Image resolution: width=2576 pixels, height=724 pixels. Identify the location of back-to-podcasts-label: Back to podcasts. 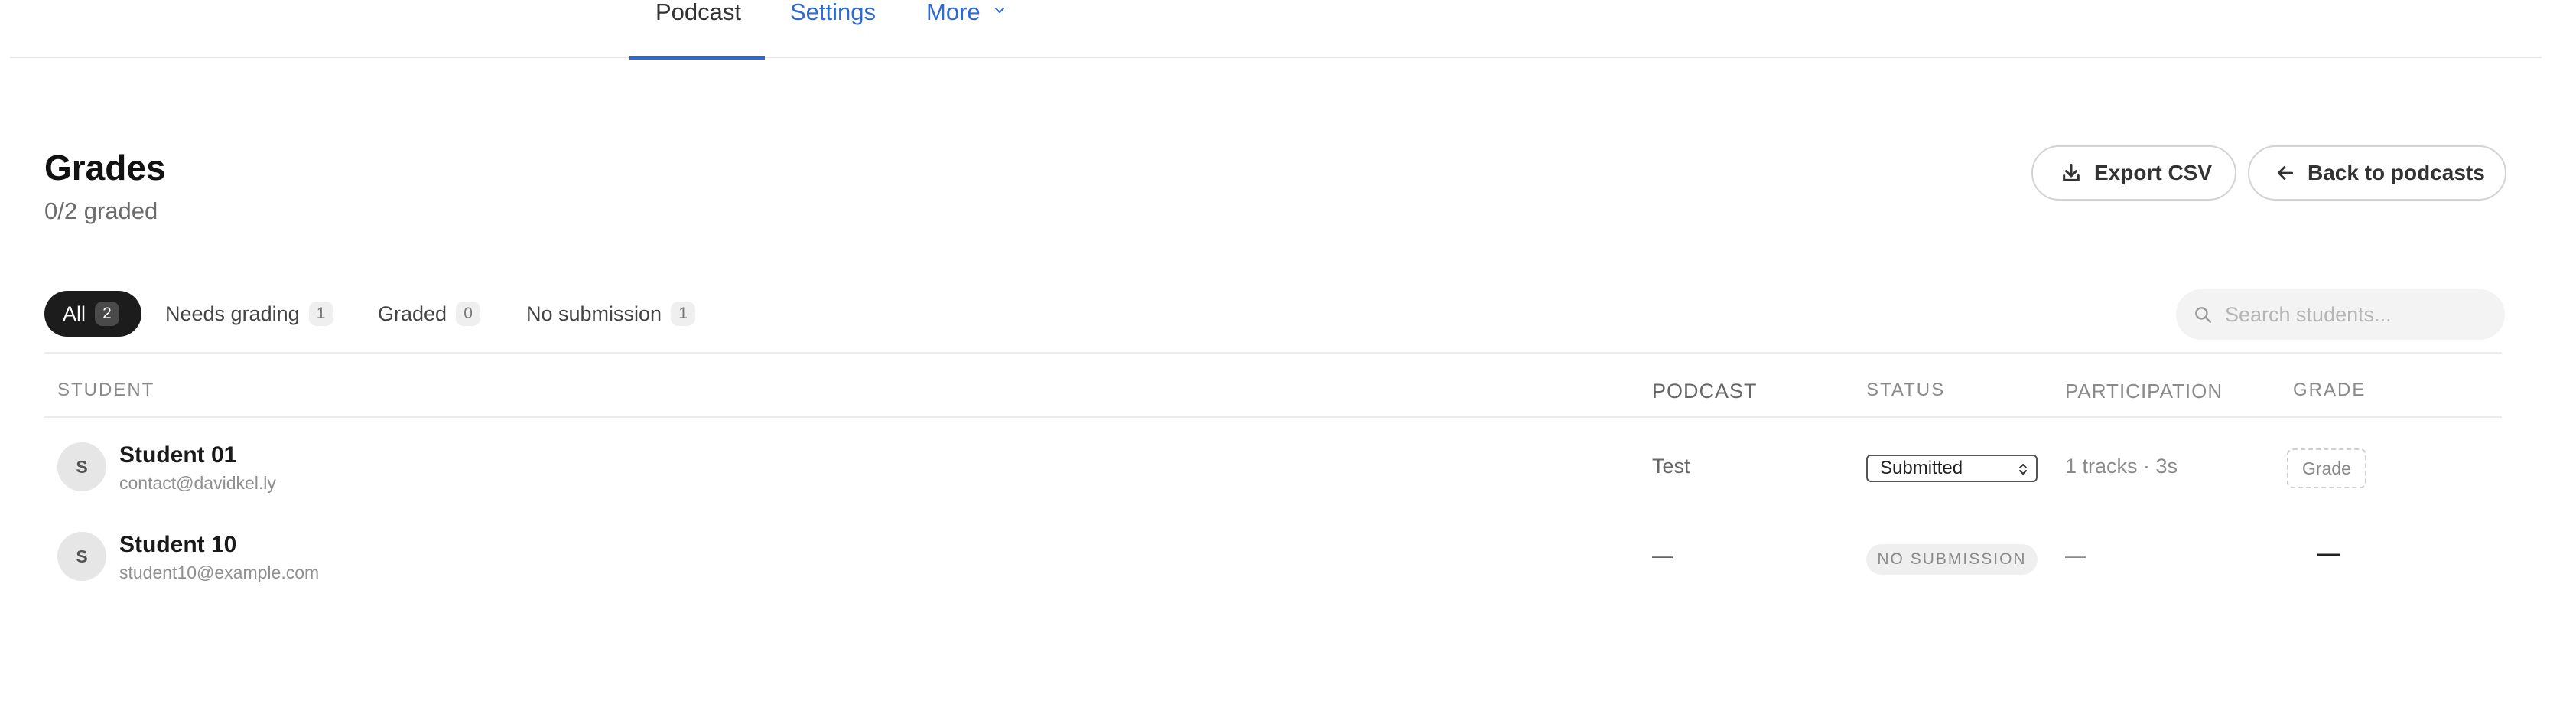
(2396, 172).